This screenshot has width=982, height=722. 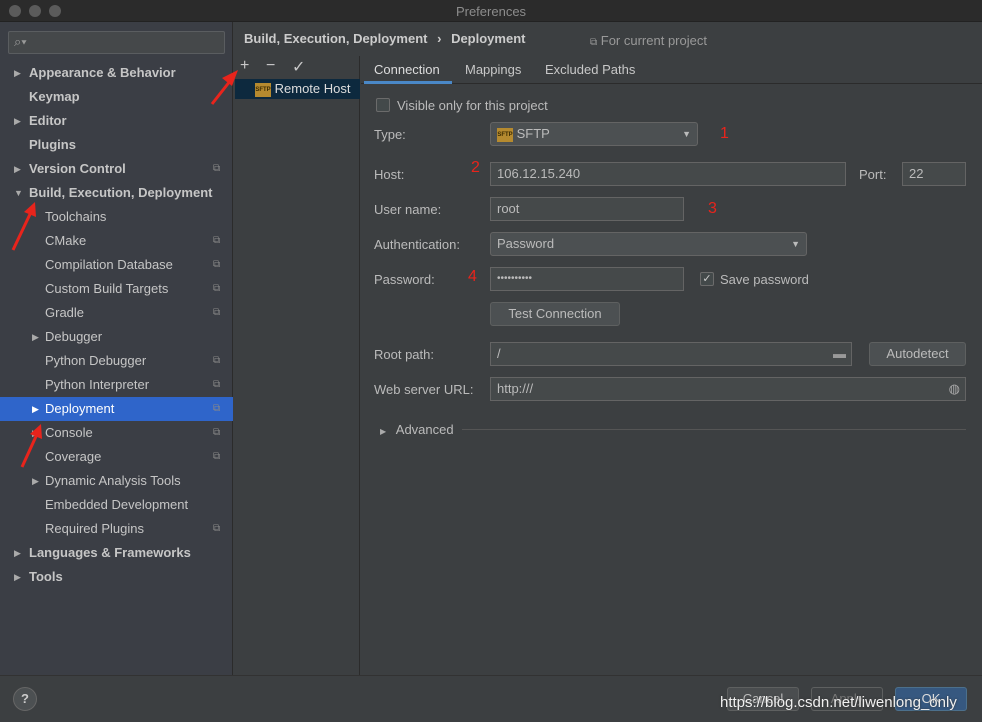 I want to click on watermark: https://blog.csdn.net/liwenlong_only, so click(x=838, y=702).